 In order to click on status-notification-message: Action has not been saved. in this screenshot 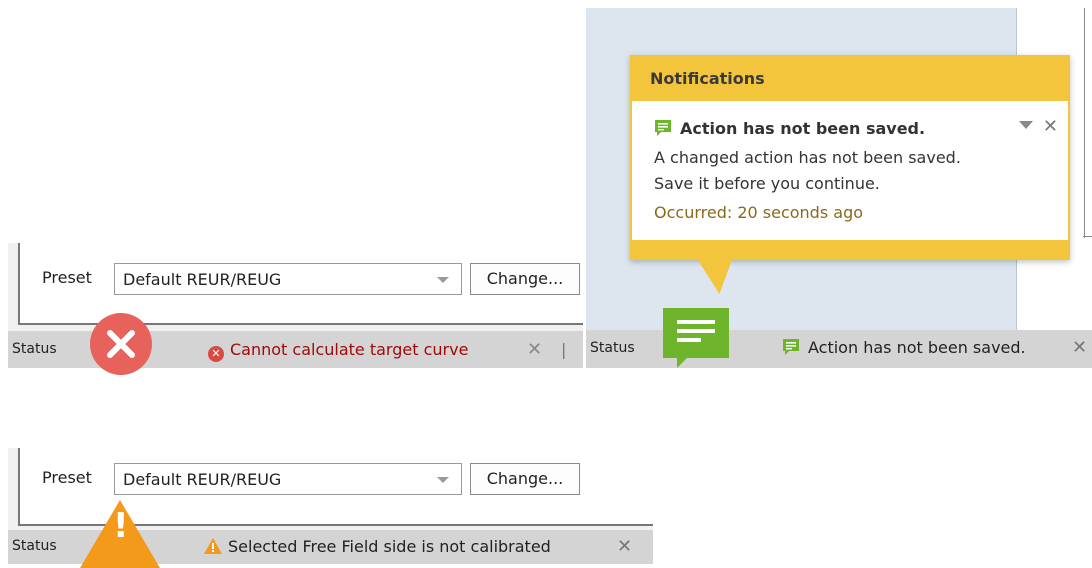, I will do `click(904, 349)`.